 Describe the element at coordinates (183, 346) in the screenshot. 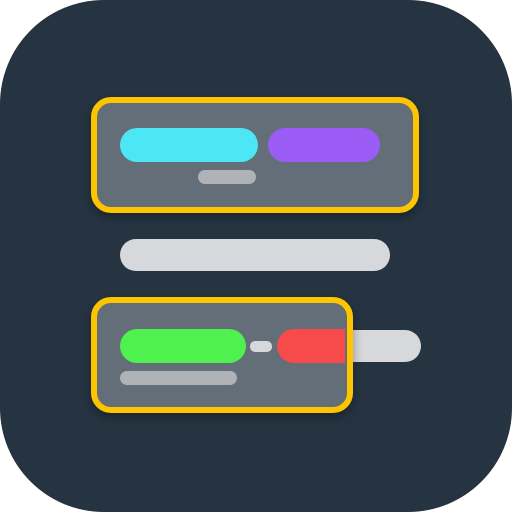

I see `green-pill` at that location.